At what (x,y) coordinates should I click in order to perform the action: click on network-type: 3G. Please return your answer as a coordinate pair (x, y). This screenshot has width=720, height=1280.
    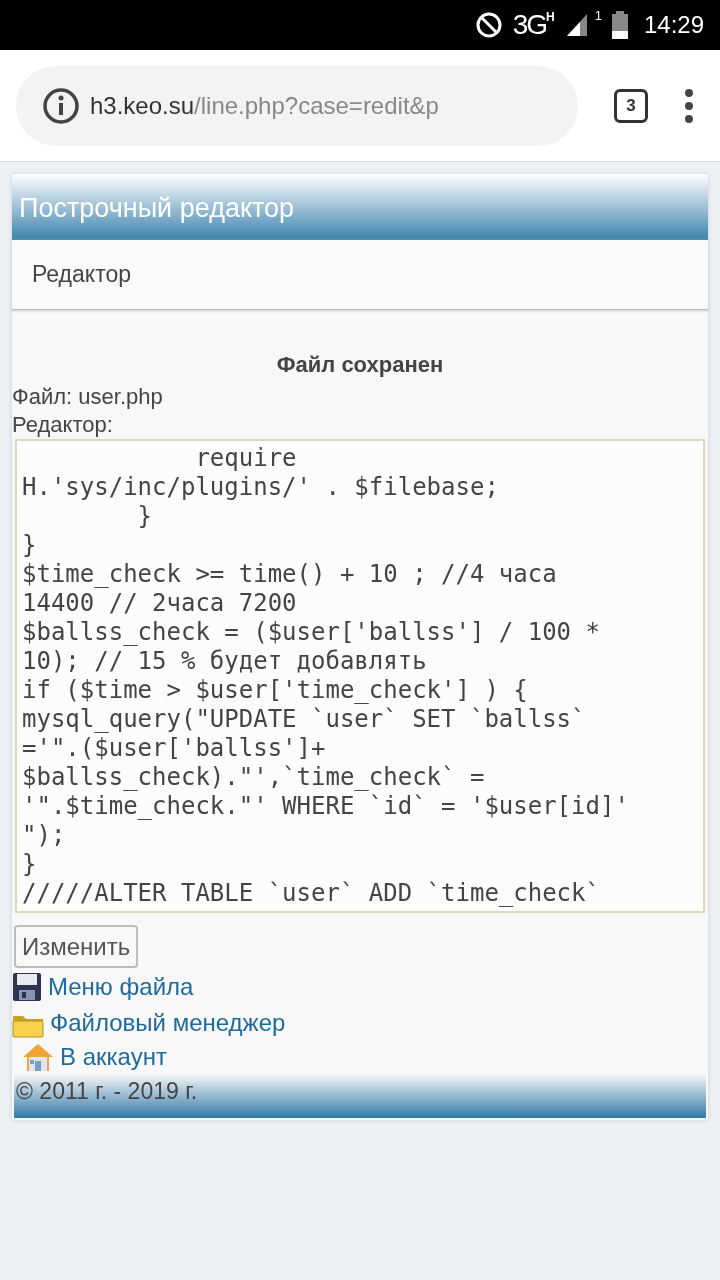
    Looking at the image, I should click on (529, 25).